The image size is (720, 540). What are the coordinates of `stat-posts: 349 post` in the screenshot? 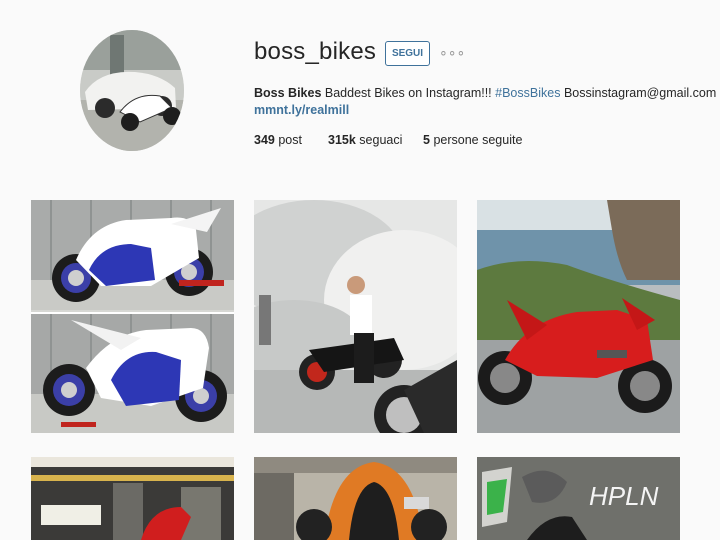 It's located at (278, 140).